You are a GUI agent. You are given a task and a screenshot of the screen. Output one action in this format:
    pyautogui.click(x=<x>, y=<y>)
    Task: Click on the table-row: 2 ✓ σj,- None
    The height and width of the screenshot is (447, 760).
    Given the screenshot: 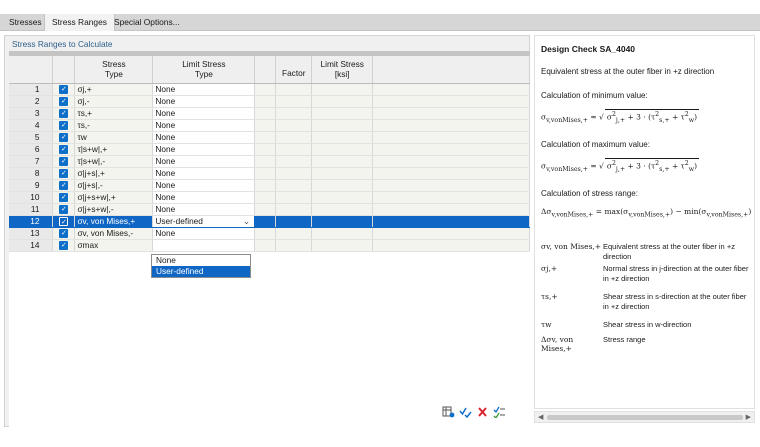 What is the action you would take?
    pyautogui.click(x=269, y=101)
    